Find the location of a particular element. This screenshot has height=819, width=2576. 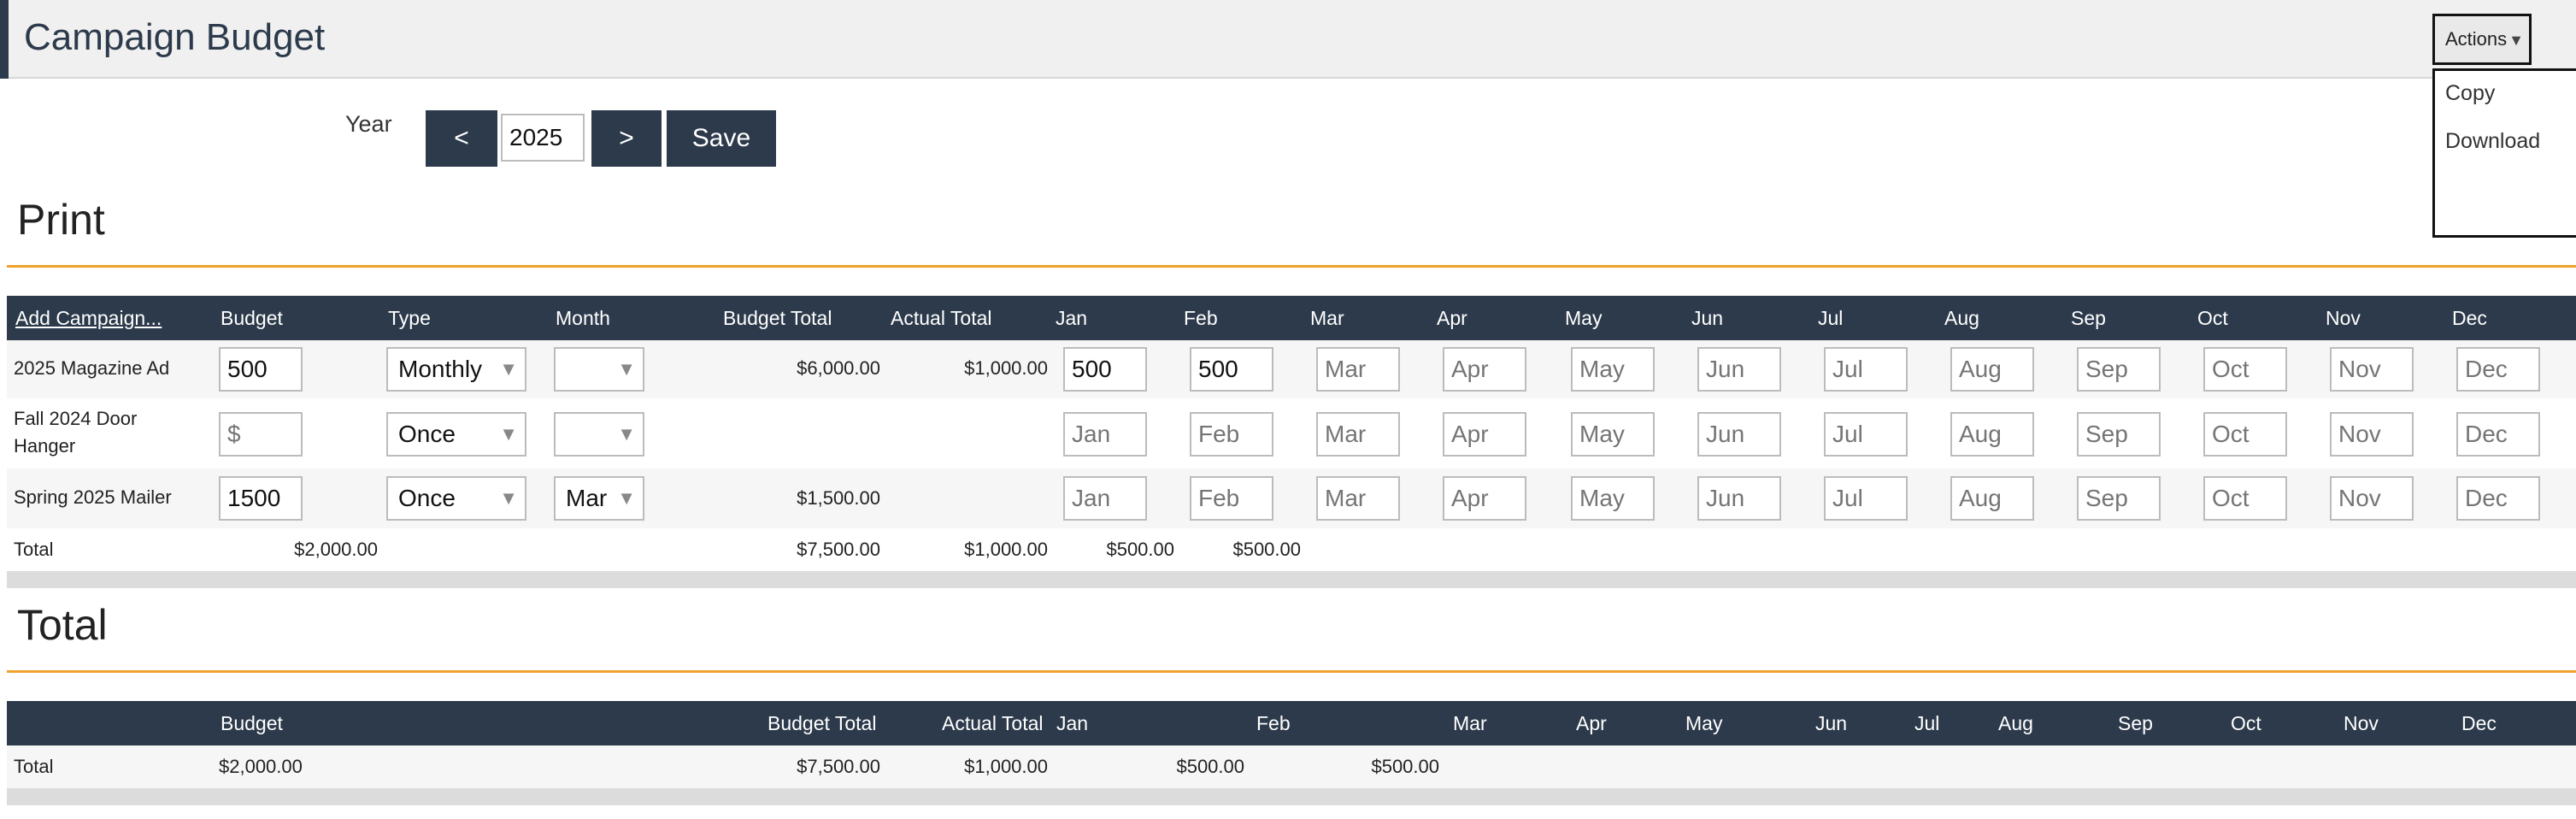

next-year-button: > is located at coordinates (626, 138).